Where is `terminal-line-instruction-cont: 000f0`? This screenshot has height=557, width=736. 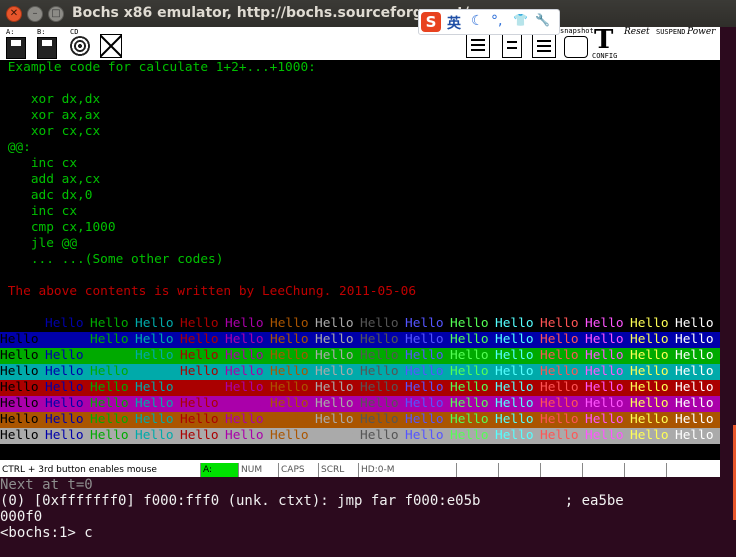 terminal-line-instruction-cont: 000f0 is located at coordinates (21, 517).